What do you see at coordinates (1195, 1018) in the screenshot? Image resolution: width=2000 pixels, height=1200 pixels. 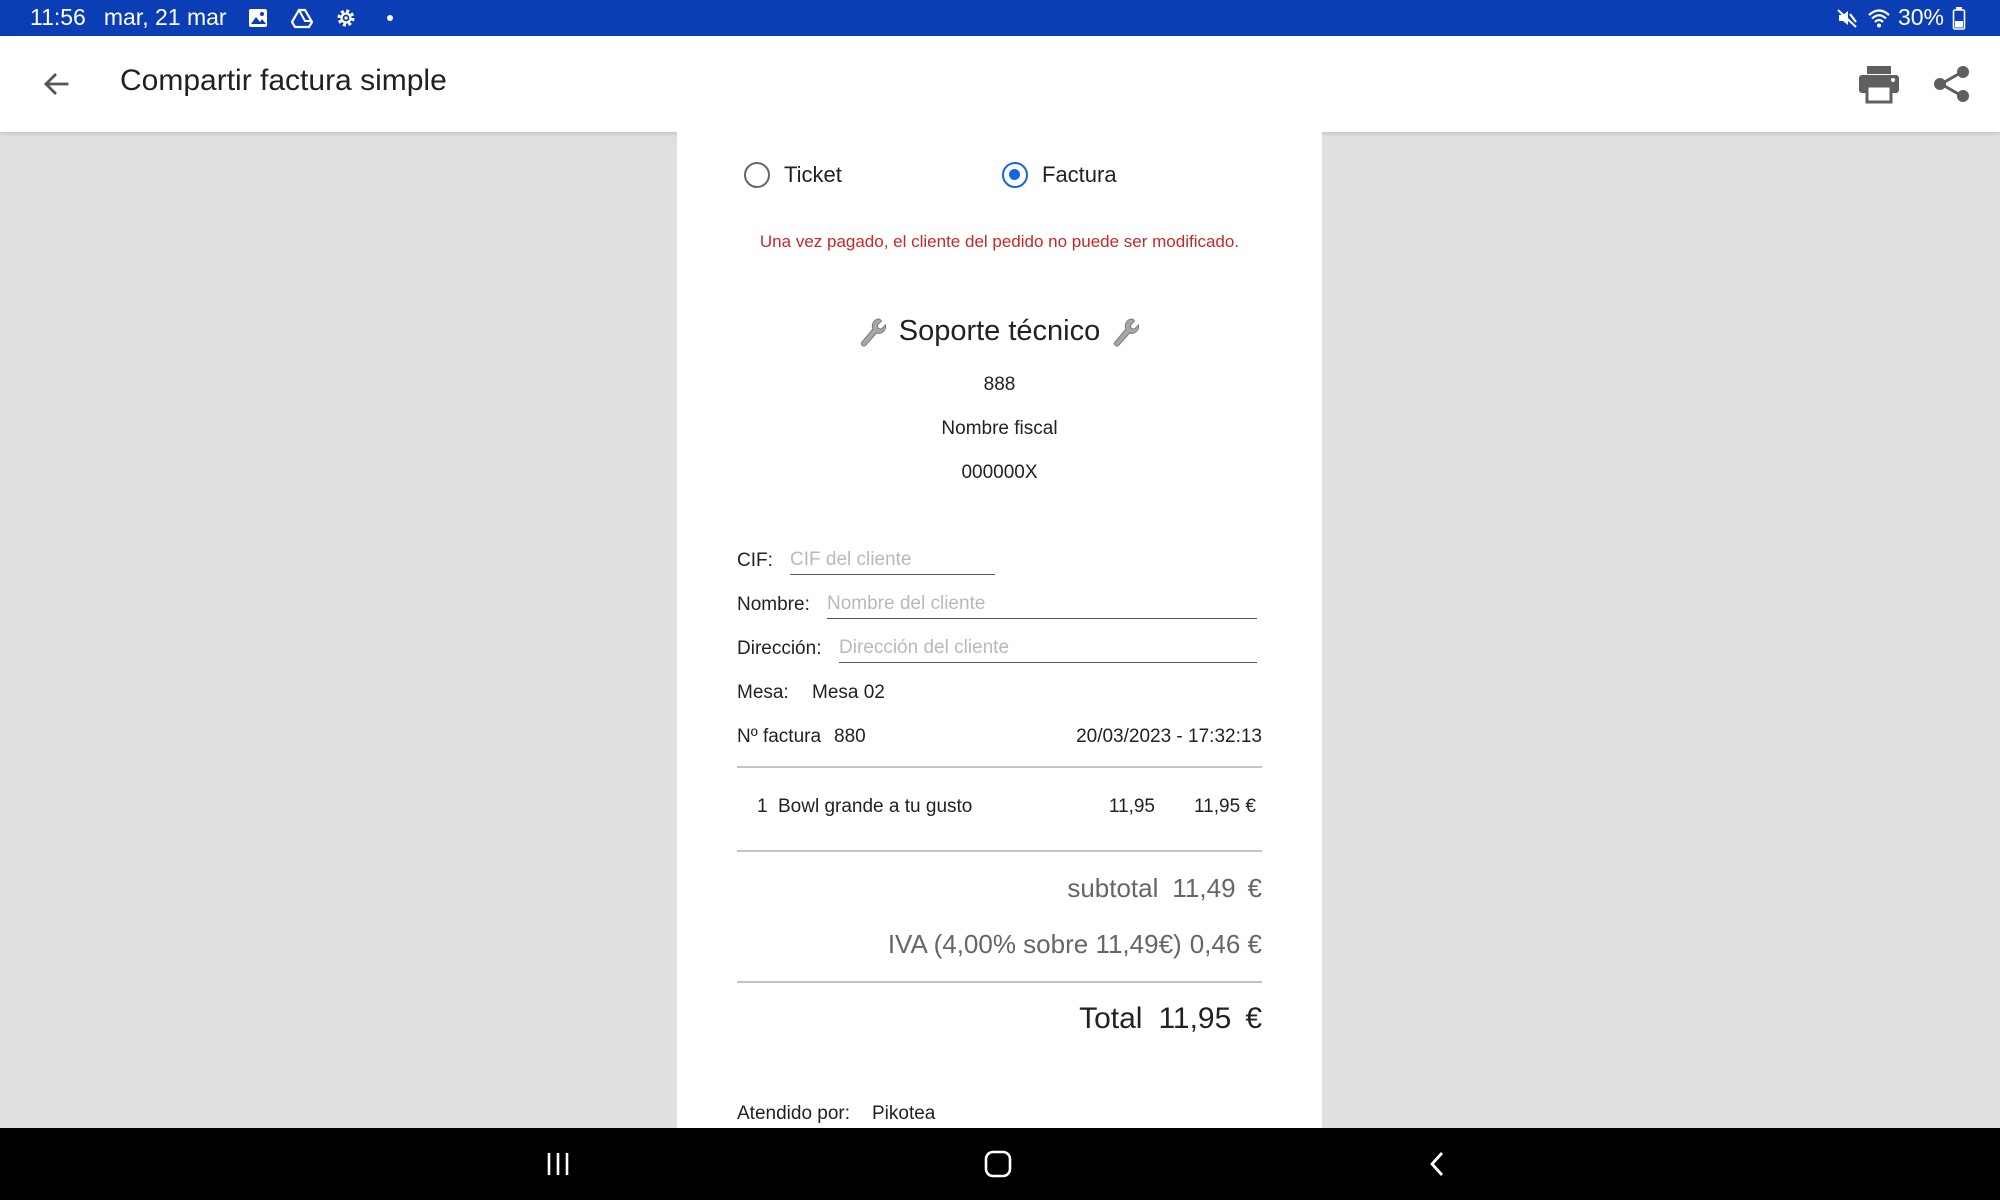 I see `total-value: 11,95` at bounding box center [1195, 1018].